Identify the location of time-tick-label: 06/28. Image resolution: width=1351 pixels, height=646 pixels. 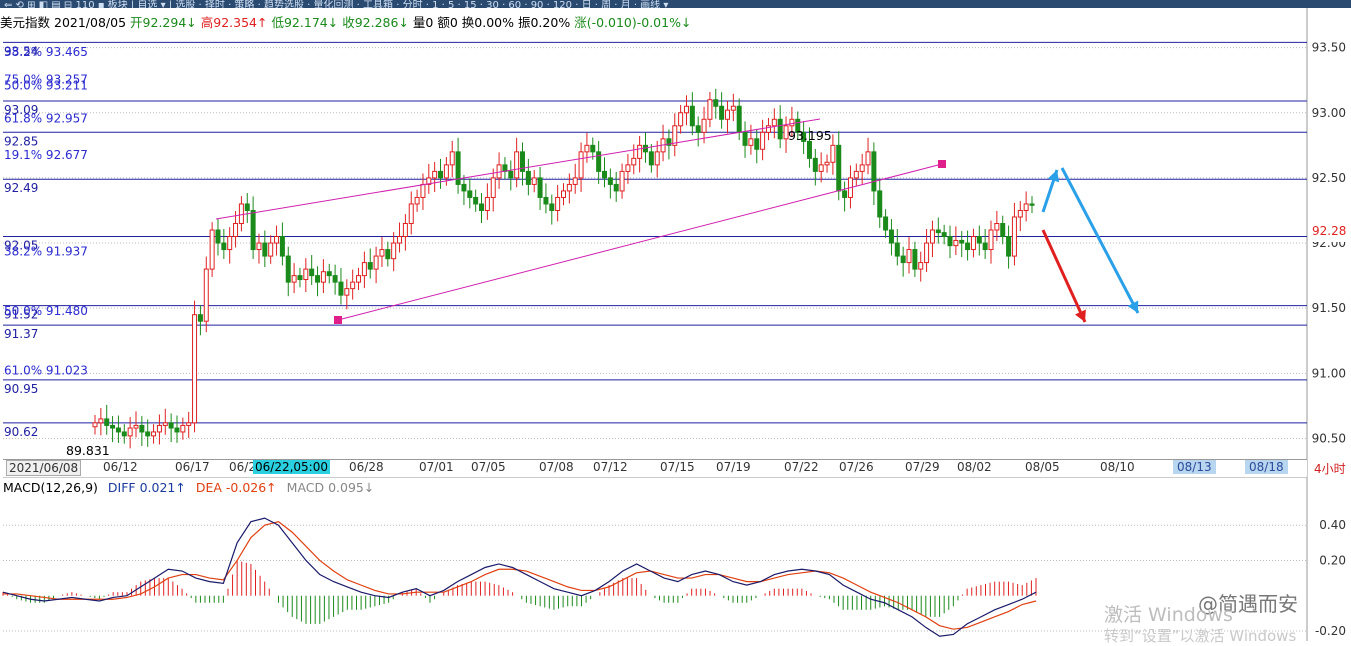
(366, 467).